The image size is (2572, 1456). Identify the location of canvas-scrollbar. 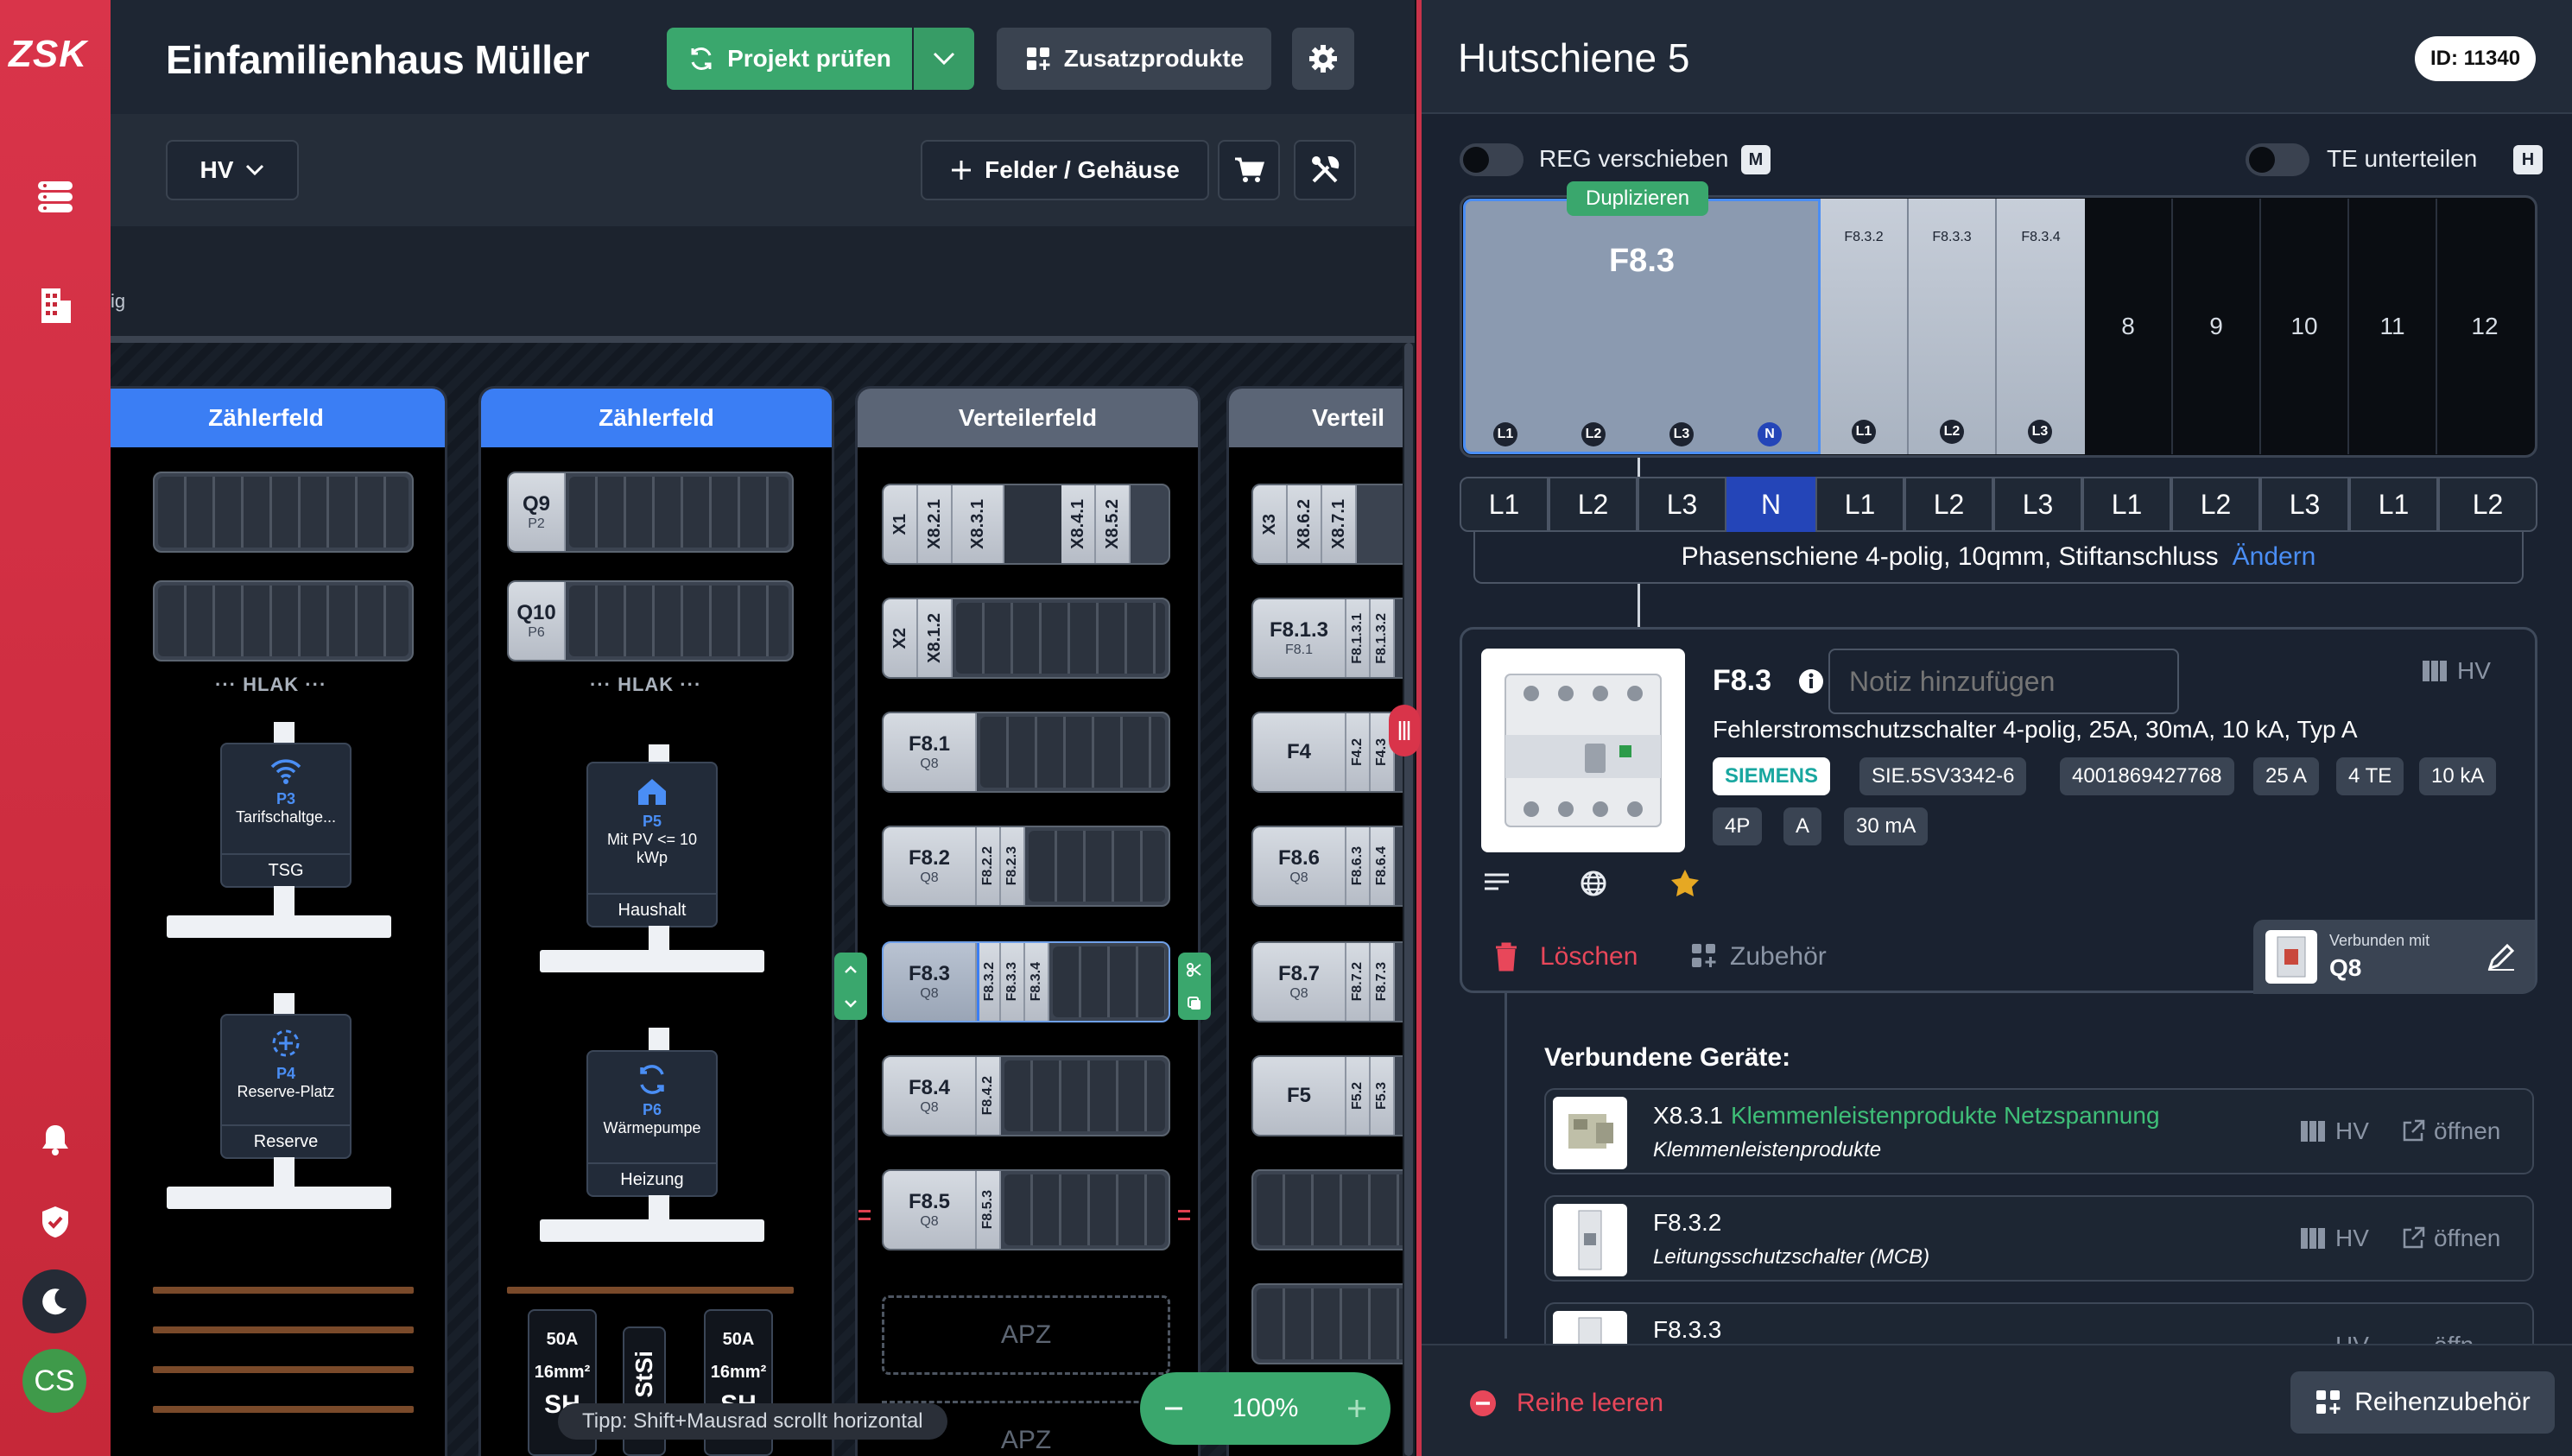
(1409, 899).